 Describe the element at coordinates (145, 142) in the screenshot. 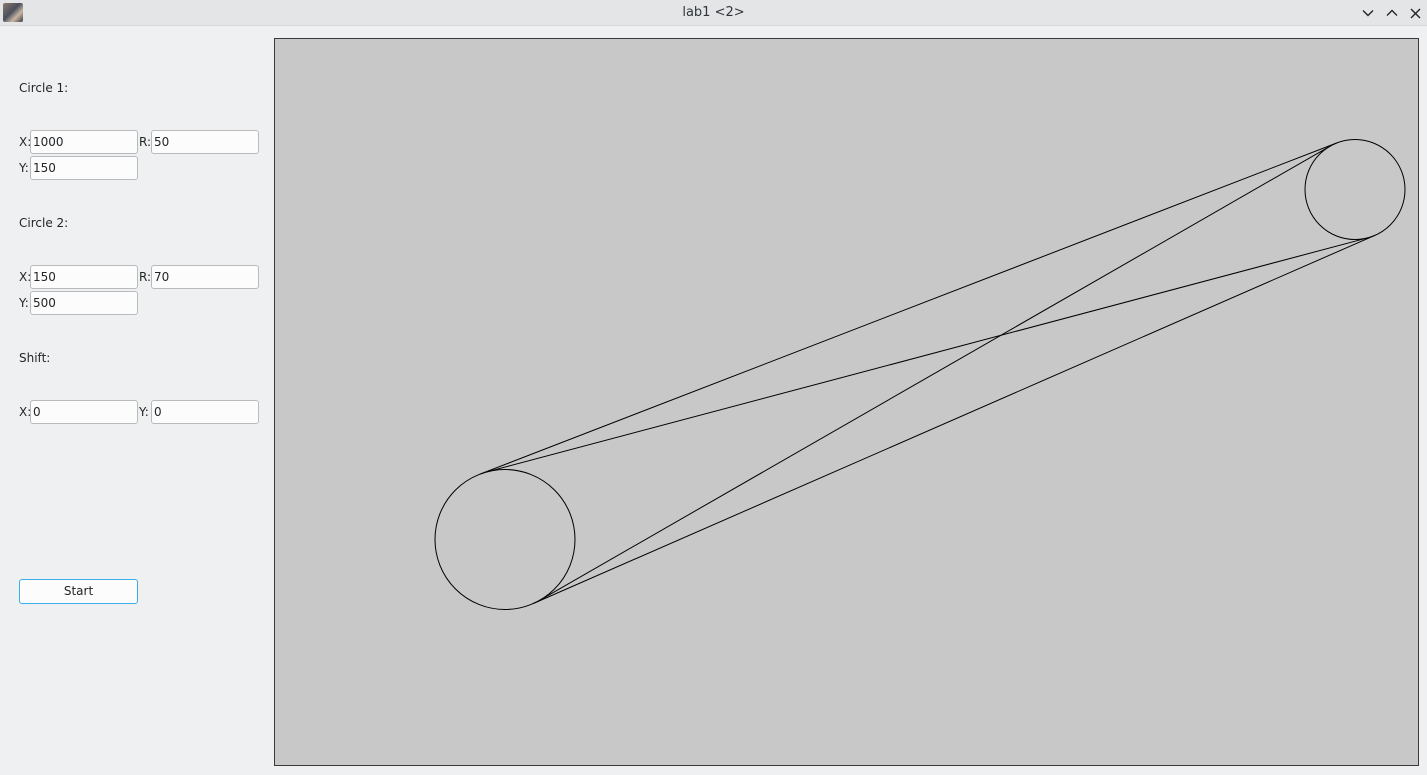

I see `circle1-r-label: R:` at that location.